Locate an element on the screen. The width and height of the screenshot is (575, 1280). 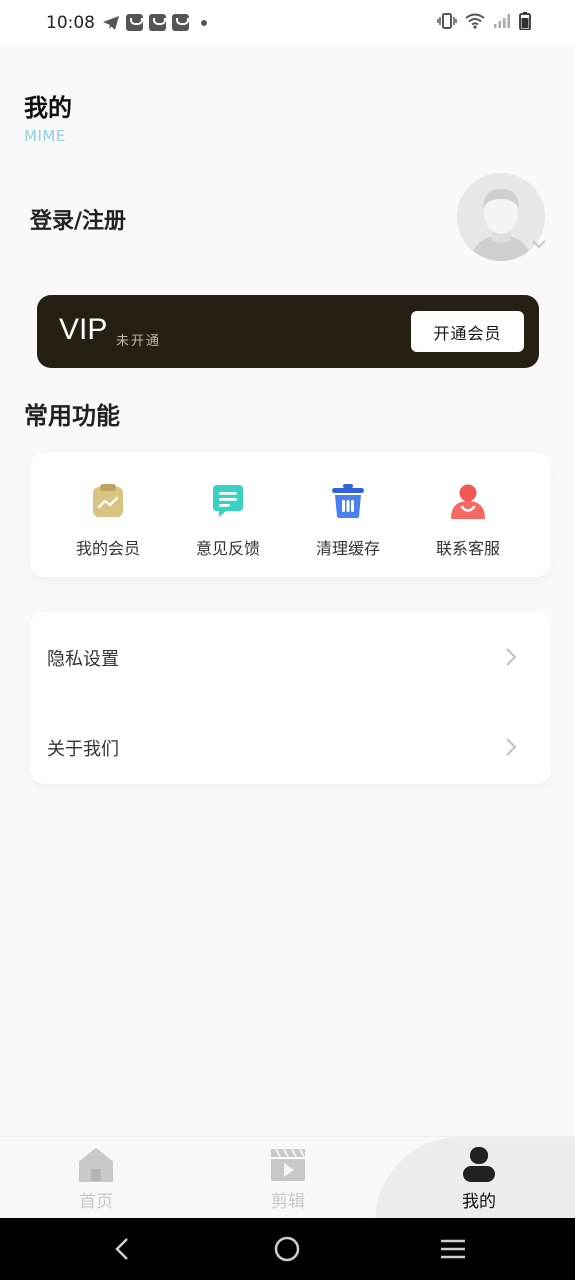
tab-label: 我的 is located at coordinates (479, 1202).